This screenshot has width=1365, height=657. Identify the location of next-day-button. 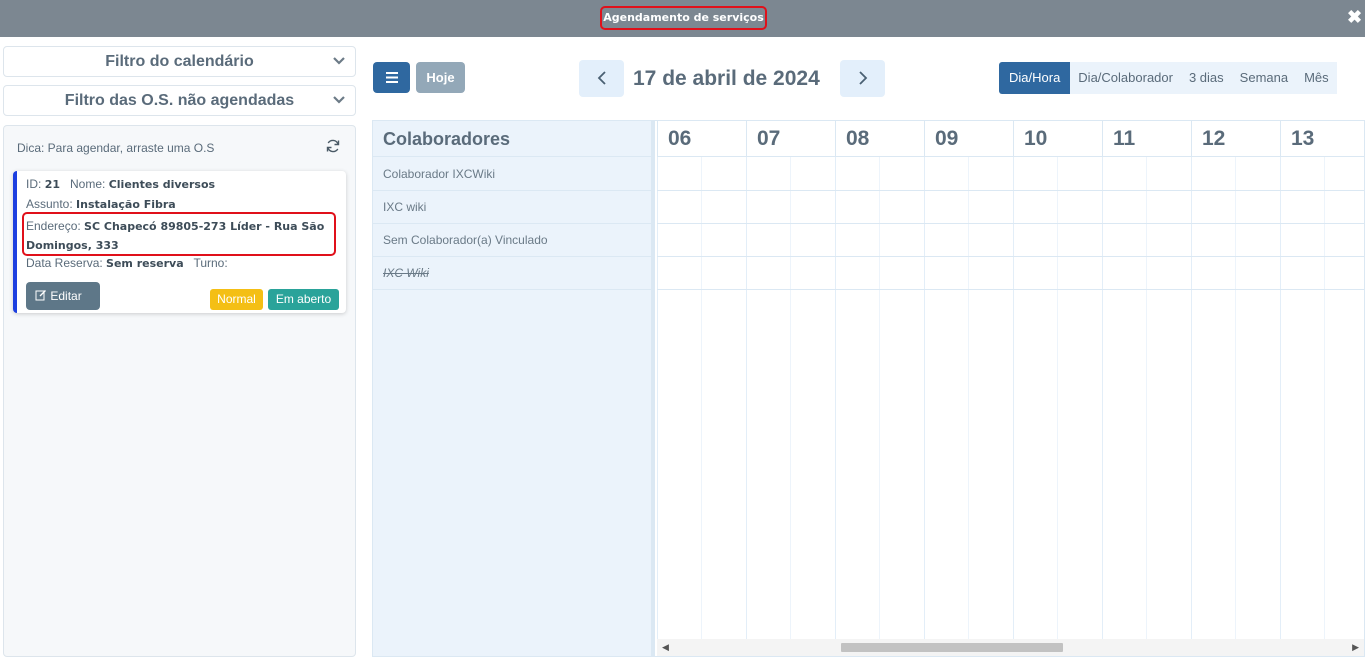
(862, 78).